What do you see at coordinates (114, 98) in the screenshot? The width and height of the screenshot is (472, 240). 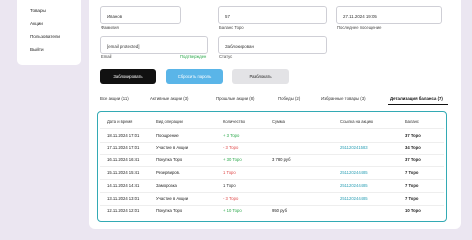 I see `tab-all-promotions: Все акции (11)` at bounding box center [114, 98].